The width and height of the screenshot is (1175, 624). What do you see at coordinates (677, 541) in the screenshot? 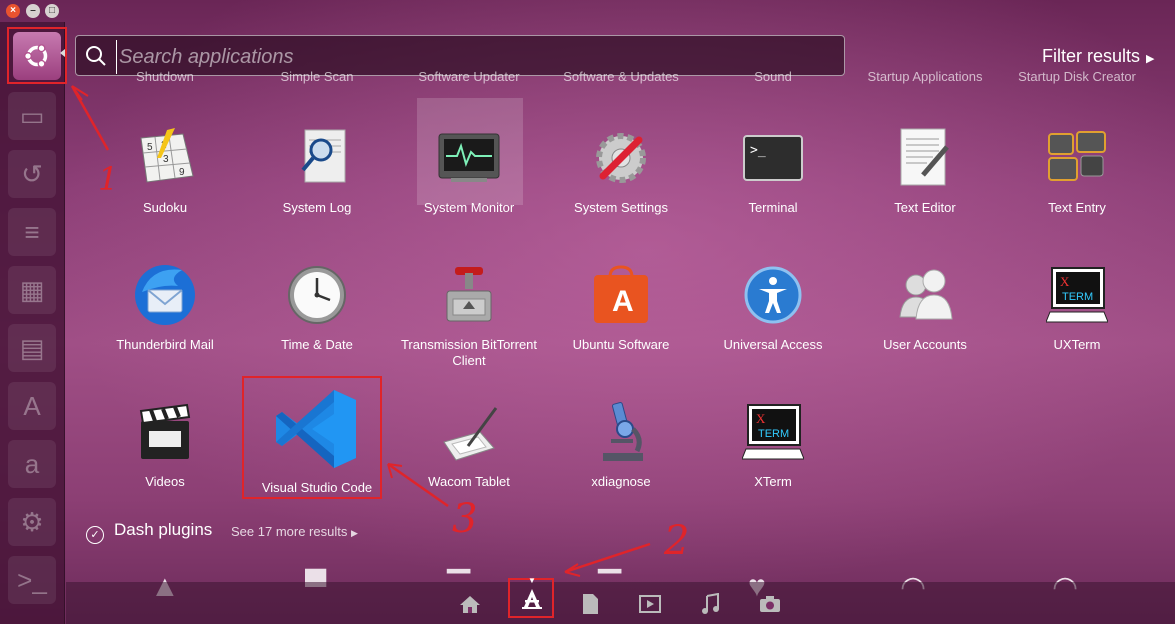
I see `annotation-2: 2` at bounding box center [677, 541].